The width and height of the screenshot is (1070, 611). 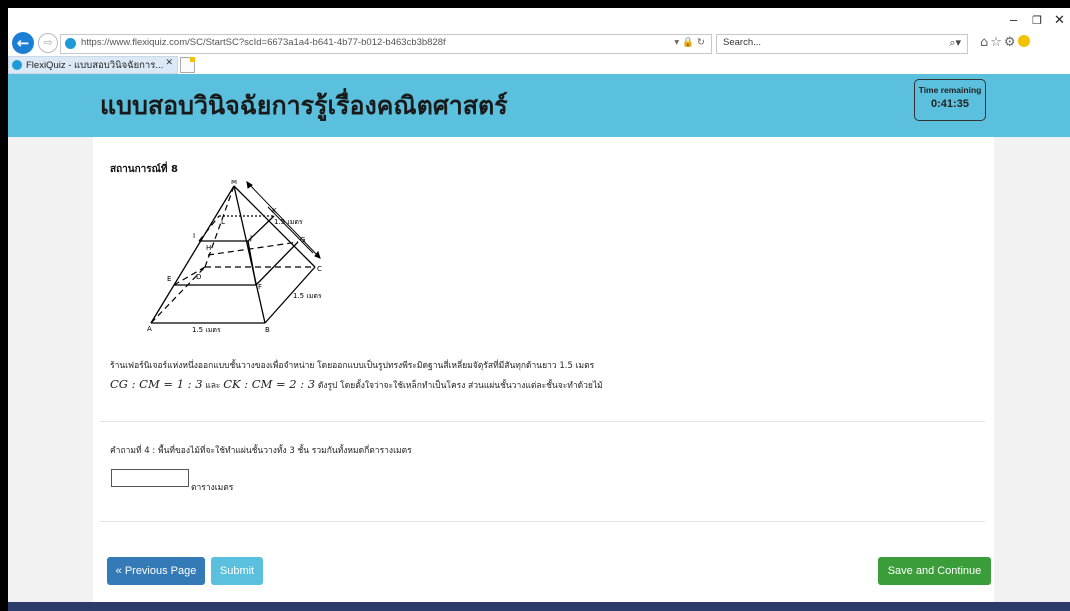 What do you see at coordinates (150, 478) in the screenshot?
I see `answer-input` at bounding box center [150, 478].